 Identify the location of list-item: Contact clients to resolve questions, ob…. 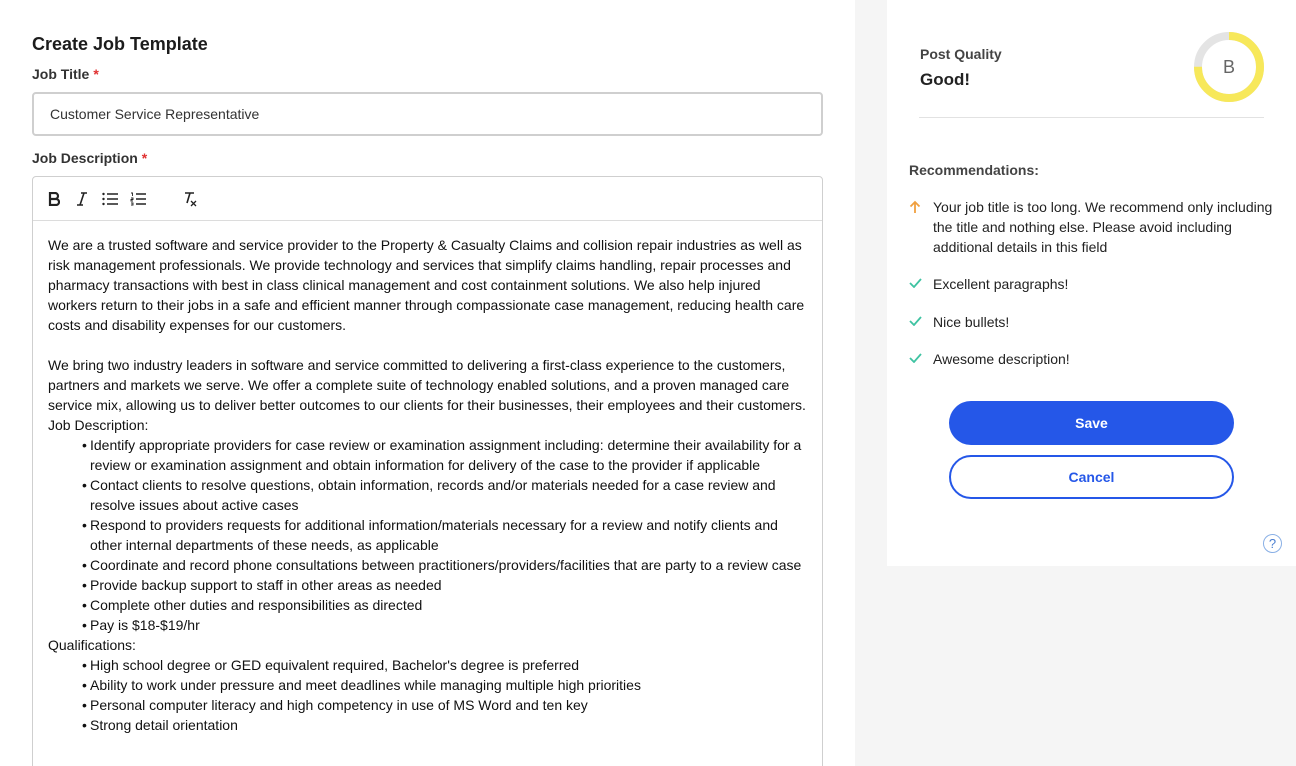
(444, 495).